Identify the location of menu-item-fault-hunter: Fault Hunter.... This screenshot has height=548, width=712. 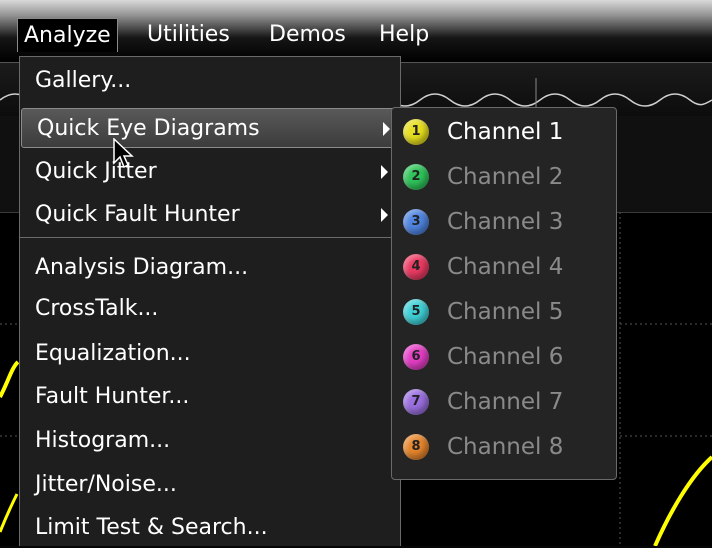
(210, 397).